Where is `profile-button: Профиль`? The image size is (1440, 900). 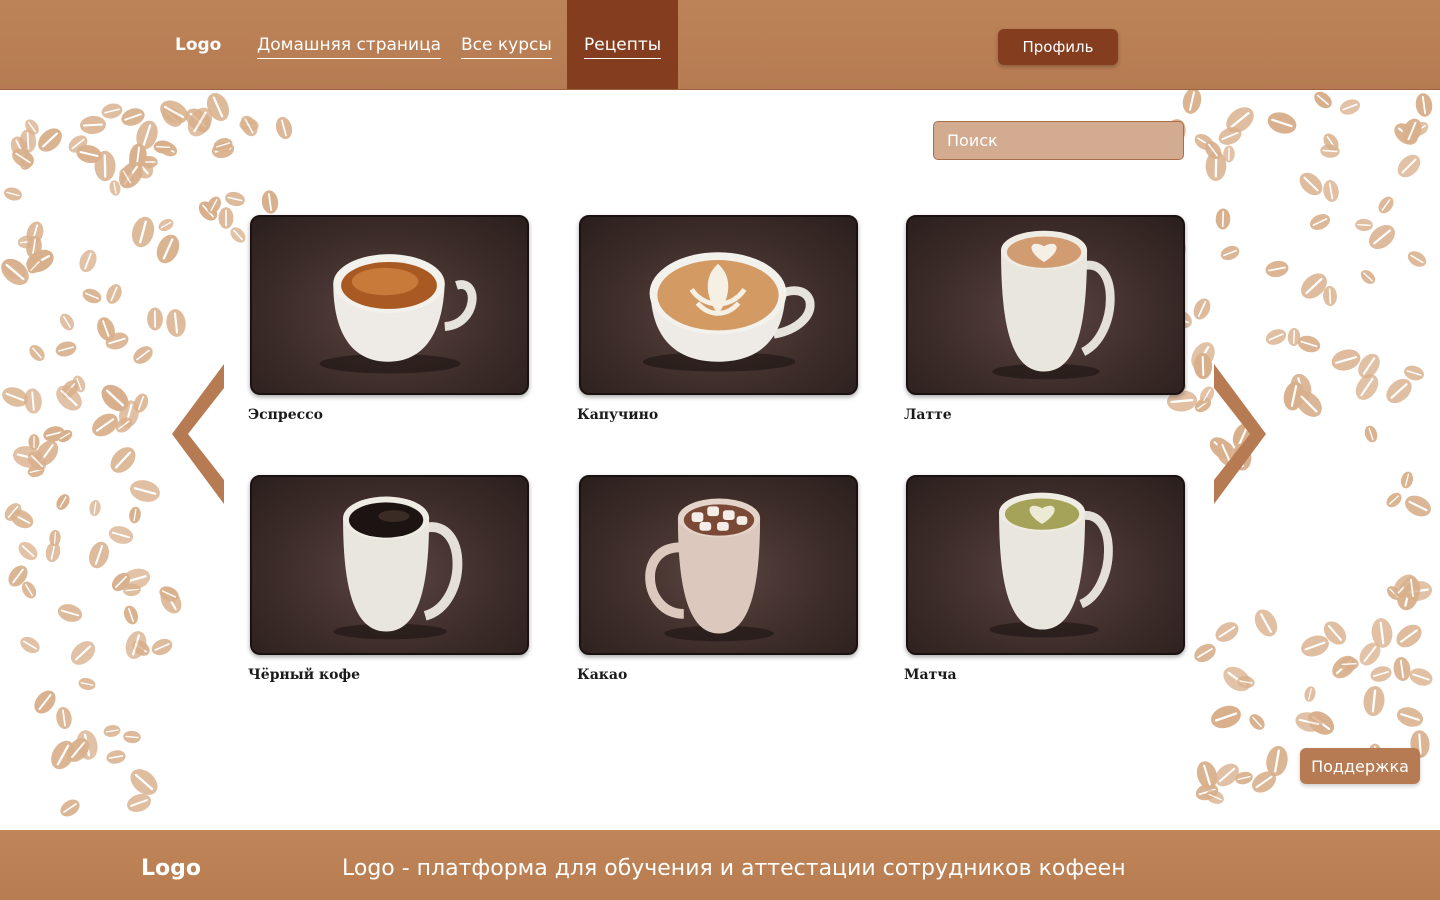 profile-button: Профиль is located at coordinates (1058, 47).